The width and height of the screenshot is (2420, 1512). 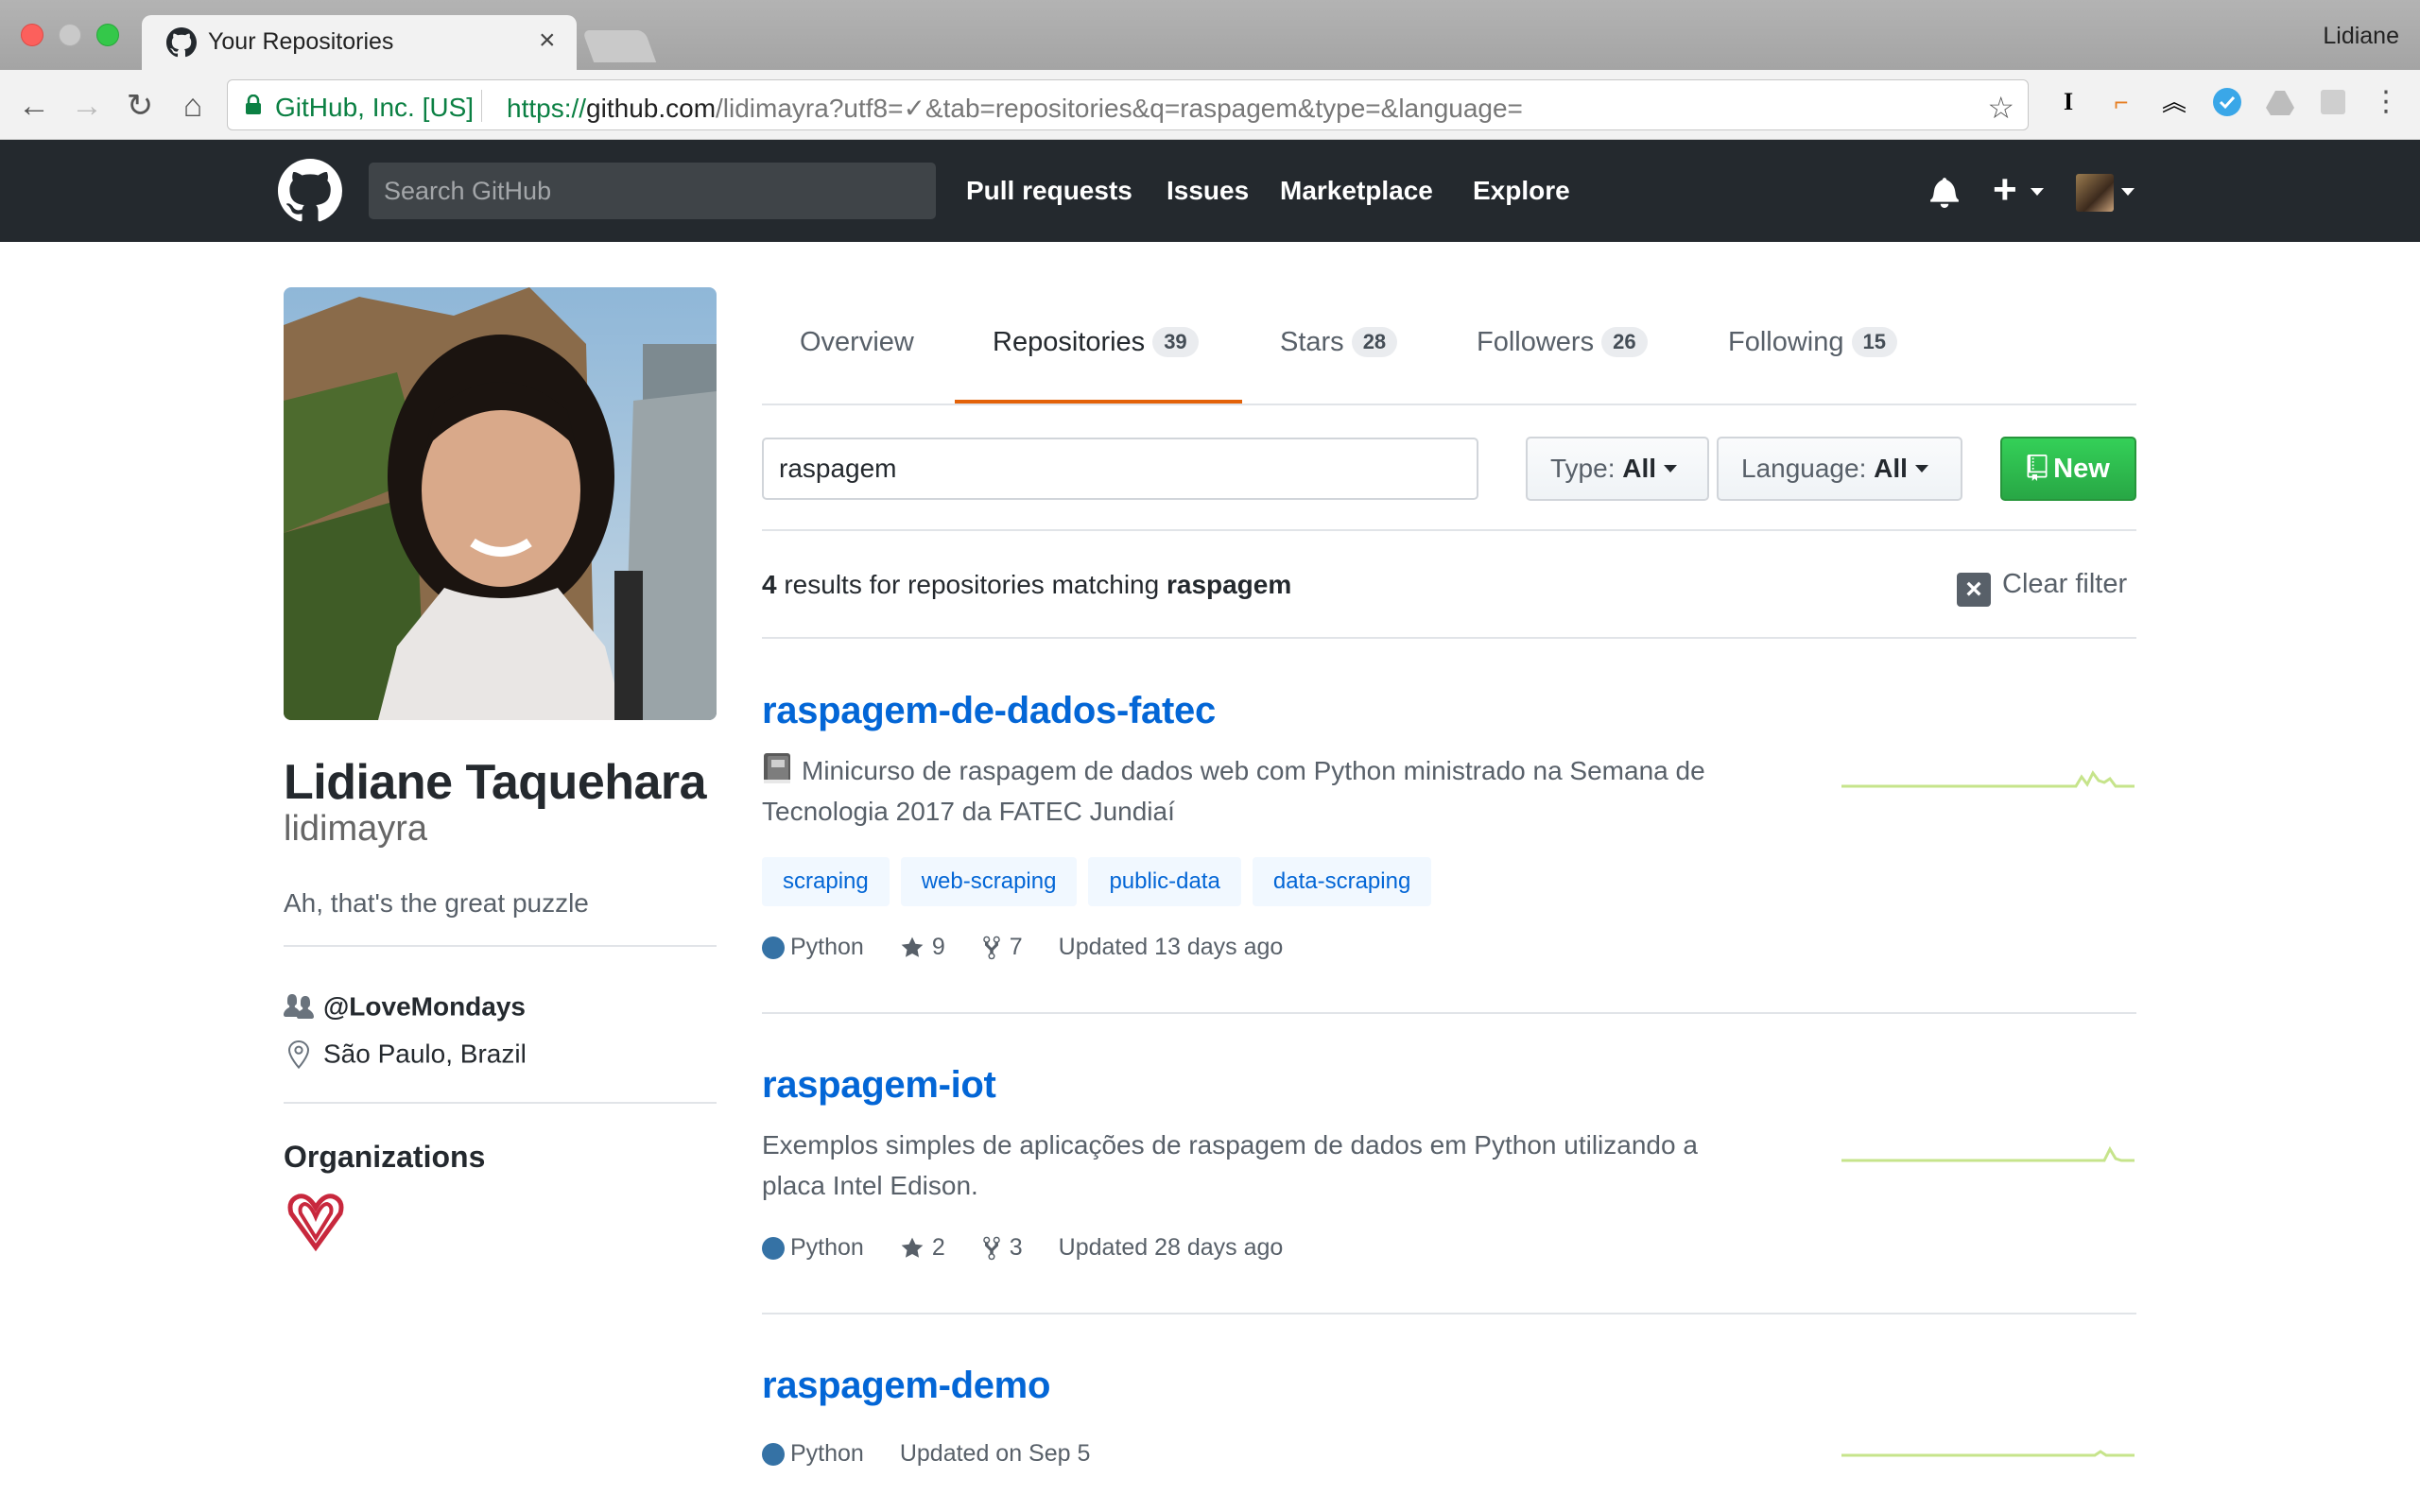 What do you see at coordinates (1944, 192) in the screenshot?
I see `notifications-bell-icon` at bounding box center [1944, 192].